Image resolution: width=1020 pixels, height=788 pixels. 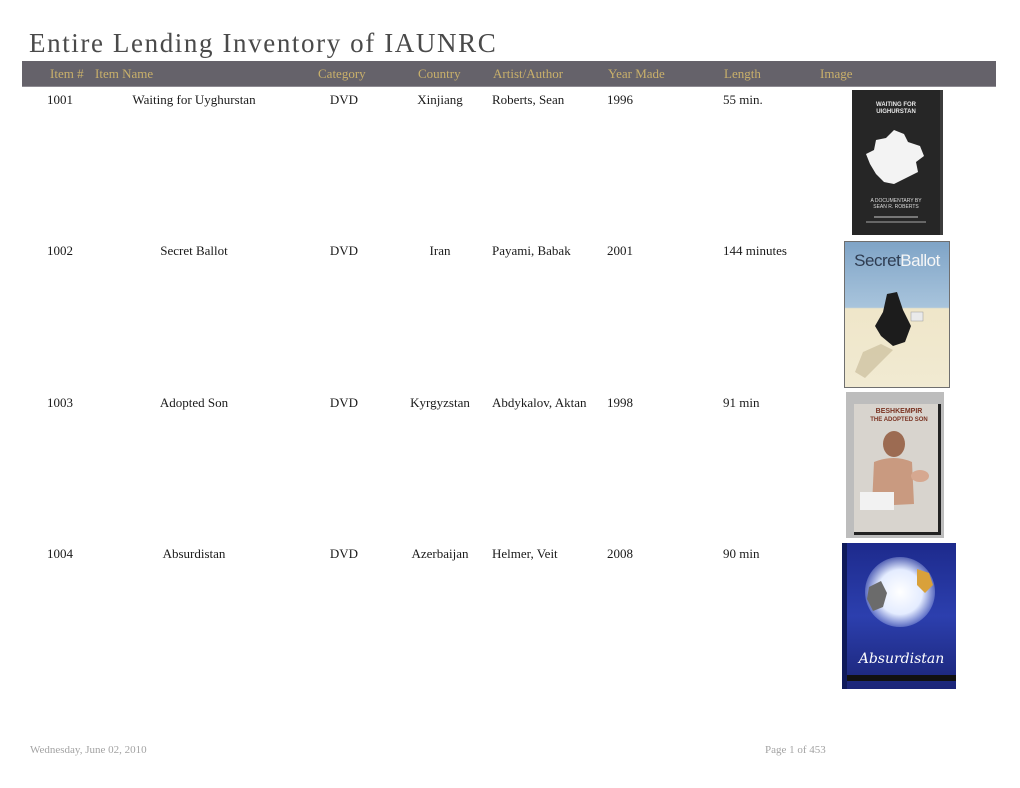 I want to click on map-silhouette-icon, so click(x=895, y=157).